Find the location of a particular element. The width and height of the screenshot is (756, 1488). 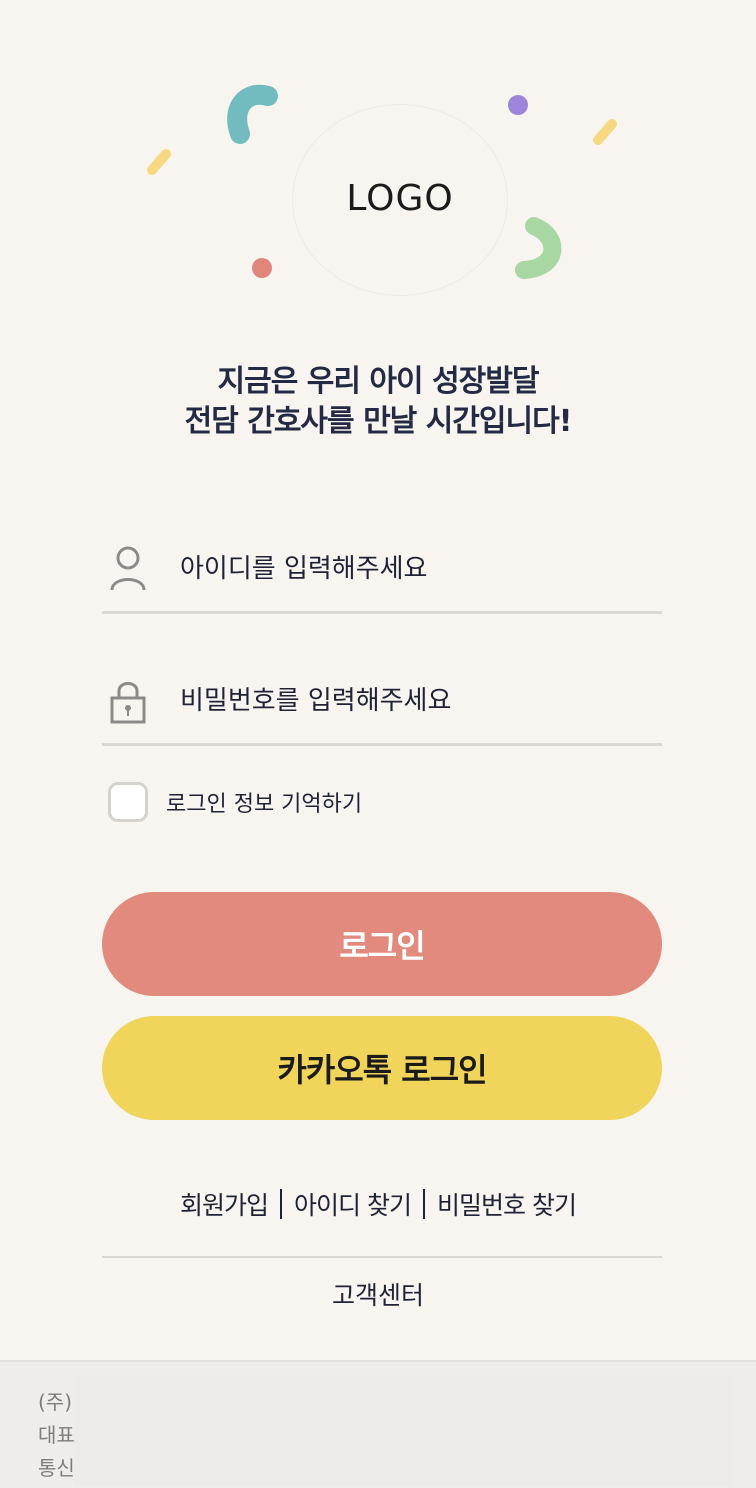

headline: 지금은 우리 아이 성장발달 전담 간호사를 만날 시간입니다! is located at coordinates (378, 402).